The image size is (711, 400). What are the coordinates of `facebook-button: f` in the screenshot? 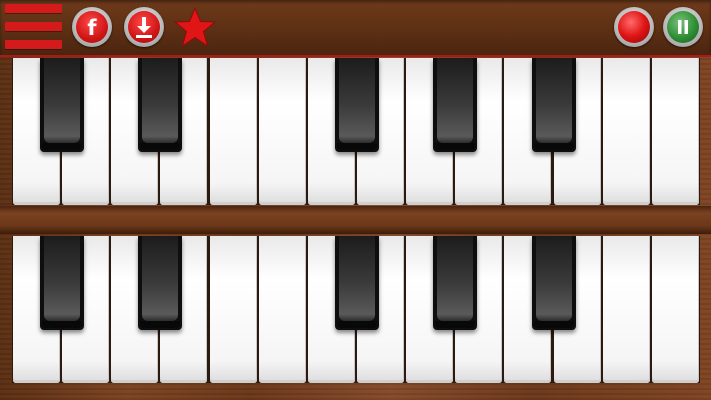 It's located at (92, 27).